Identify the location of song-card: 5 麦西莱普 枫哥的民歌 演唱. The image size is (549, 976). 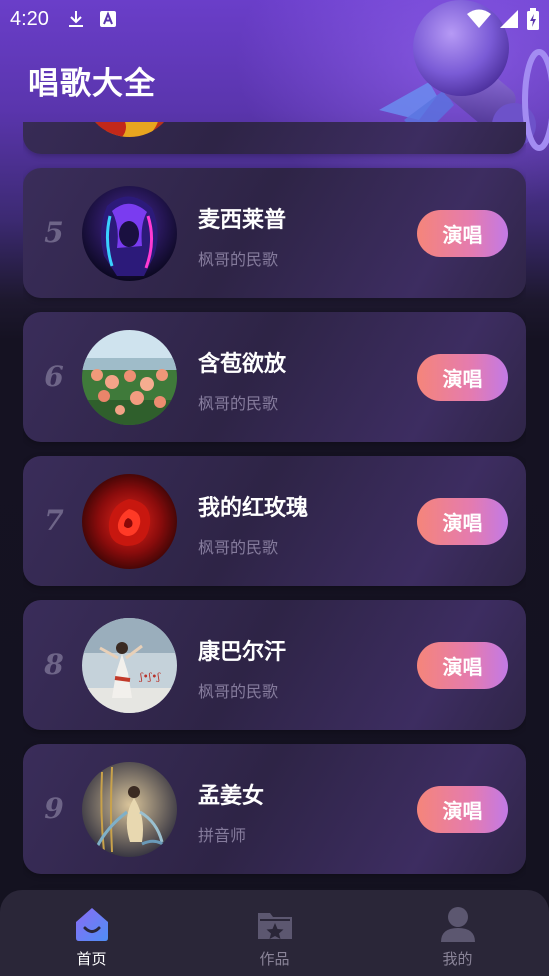
(274, 233).